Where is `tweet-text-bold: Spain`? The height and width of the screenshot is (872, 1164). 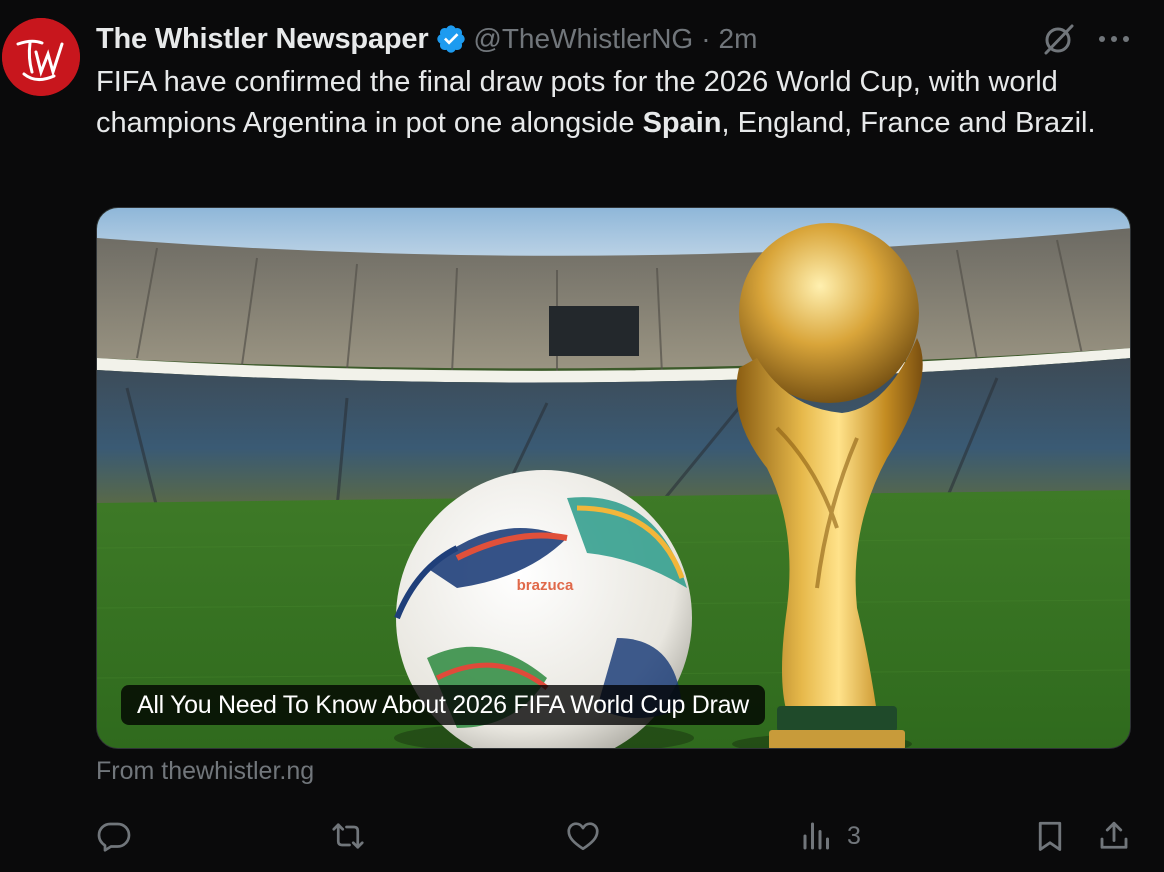
tweet-text-bold: Spain is located at coordinates (682, 122).